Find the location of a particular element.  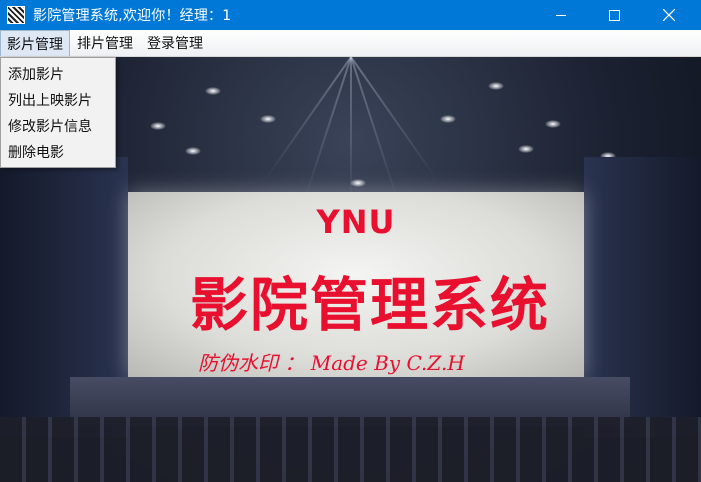

title-bar: 影院管理系统,欢迎你！经理：1 is located at coordinates (350, 15).